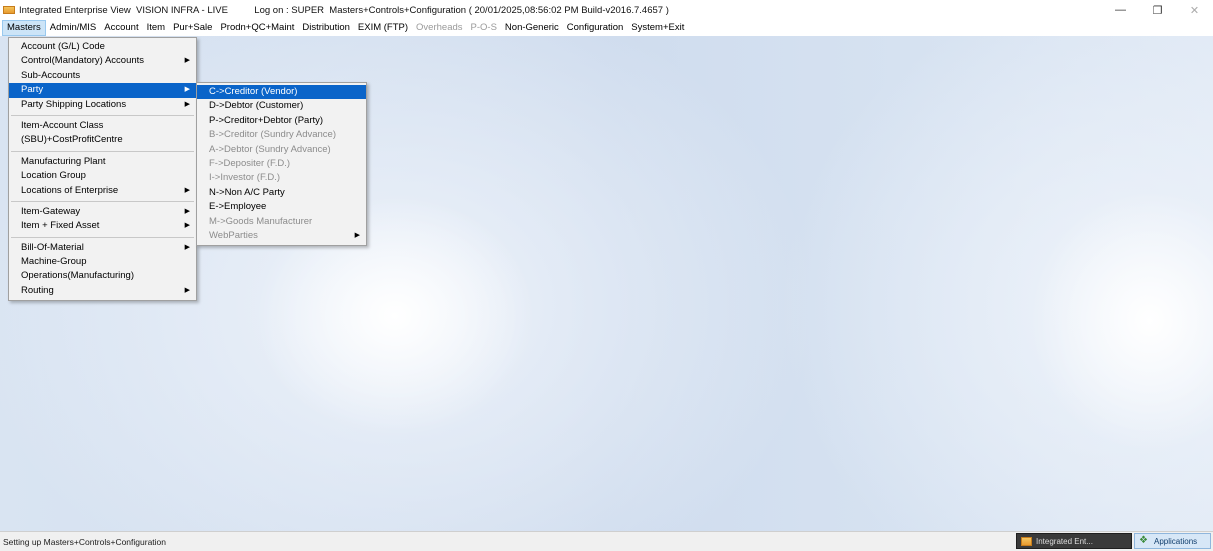 This screenshot has width=1213, height=551. Describe the element at coordinates (1176, 541) in the screenshot. I see `taskbar-item-label: Applications` at that location.